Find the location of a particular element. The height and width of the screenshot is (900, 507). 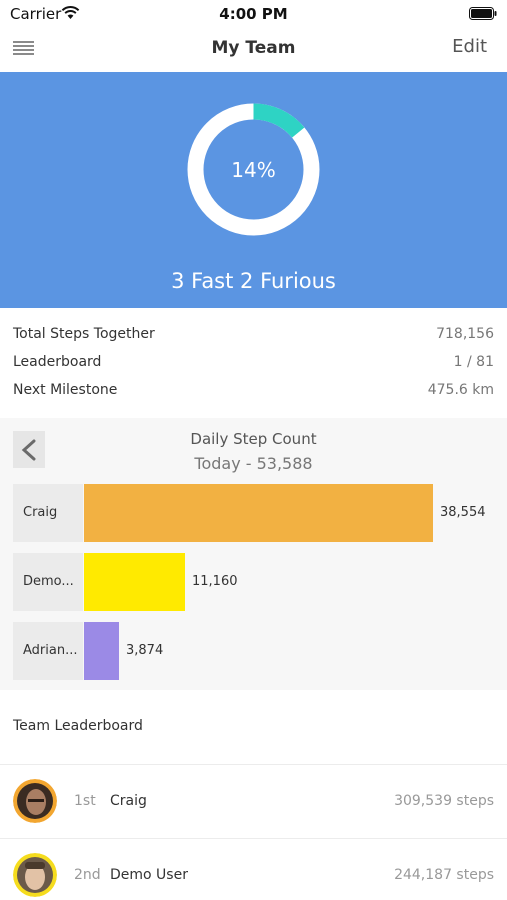

leaderboard-rank: 1st is located at coordinates (85, 801).